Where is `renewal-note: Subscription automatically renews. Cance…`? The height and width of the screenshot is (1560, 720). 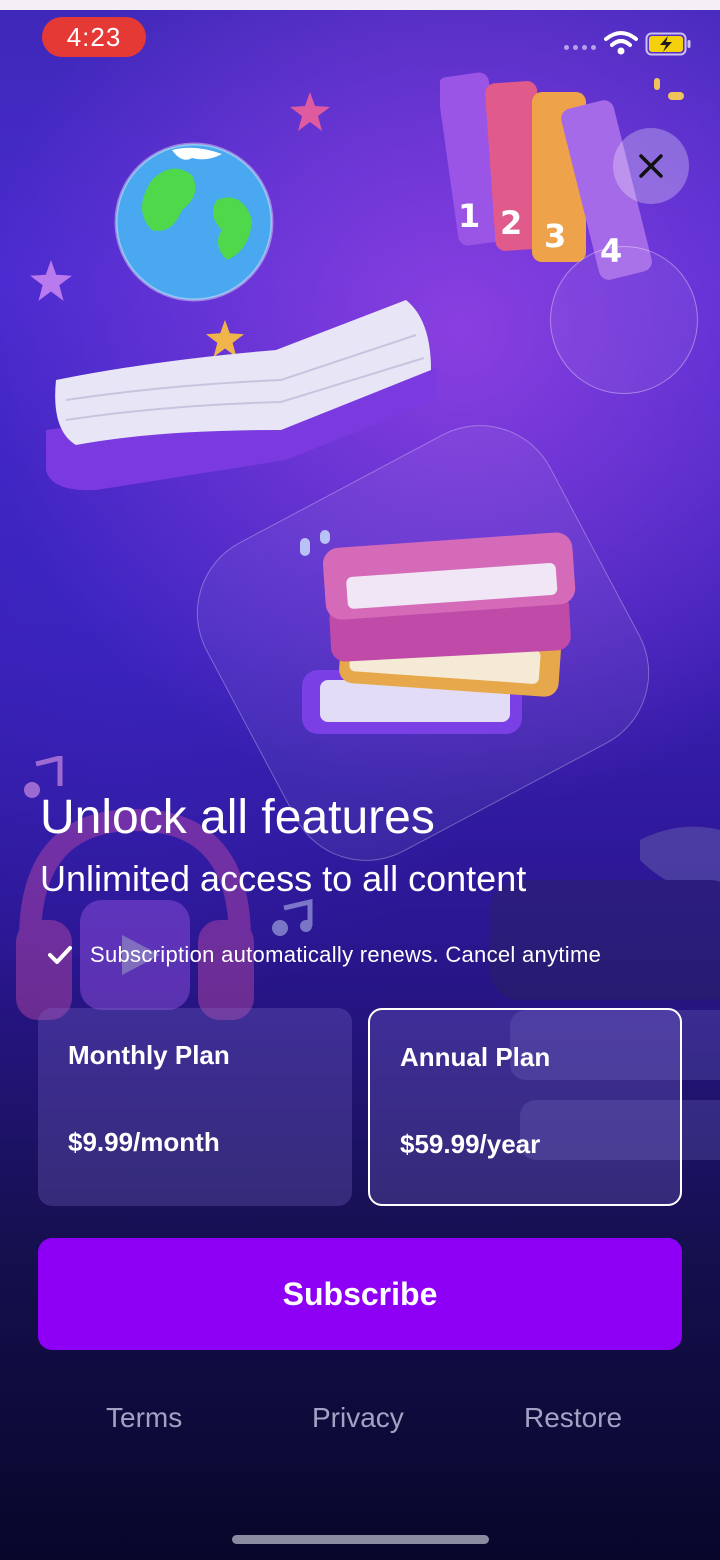
renewal-note: Subscription automatically renews. Cance… is located at coordinates (324, 955).